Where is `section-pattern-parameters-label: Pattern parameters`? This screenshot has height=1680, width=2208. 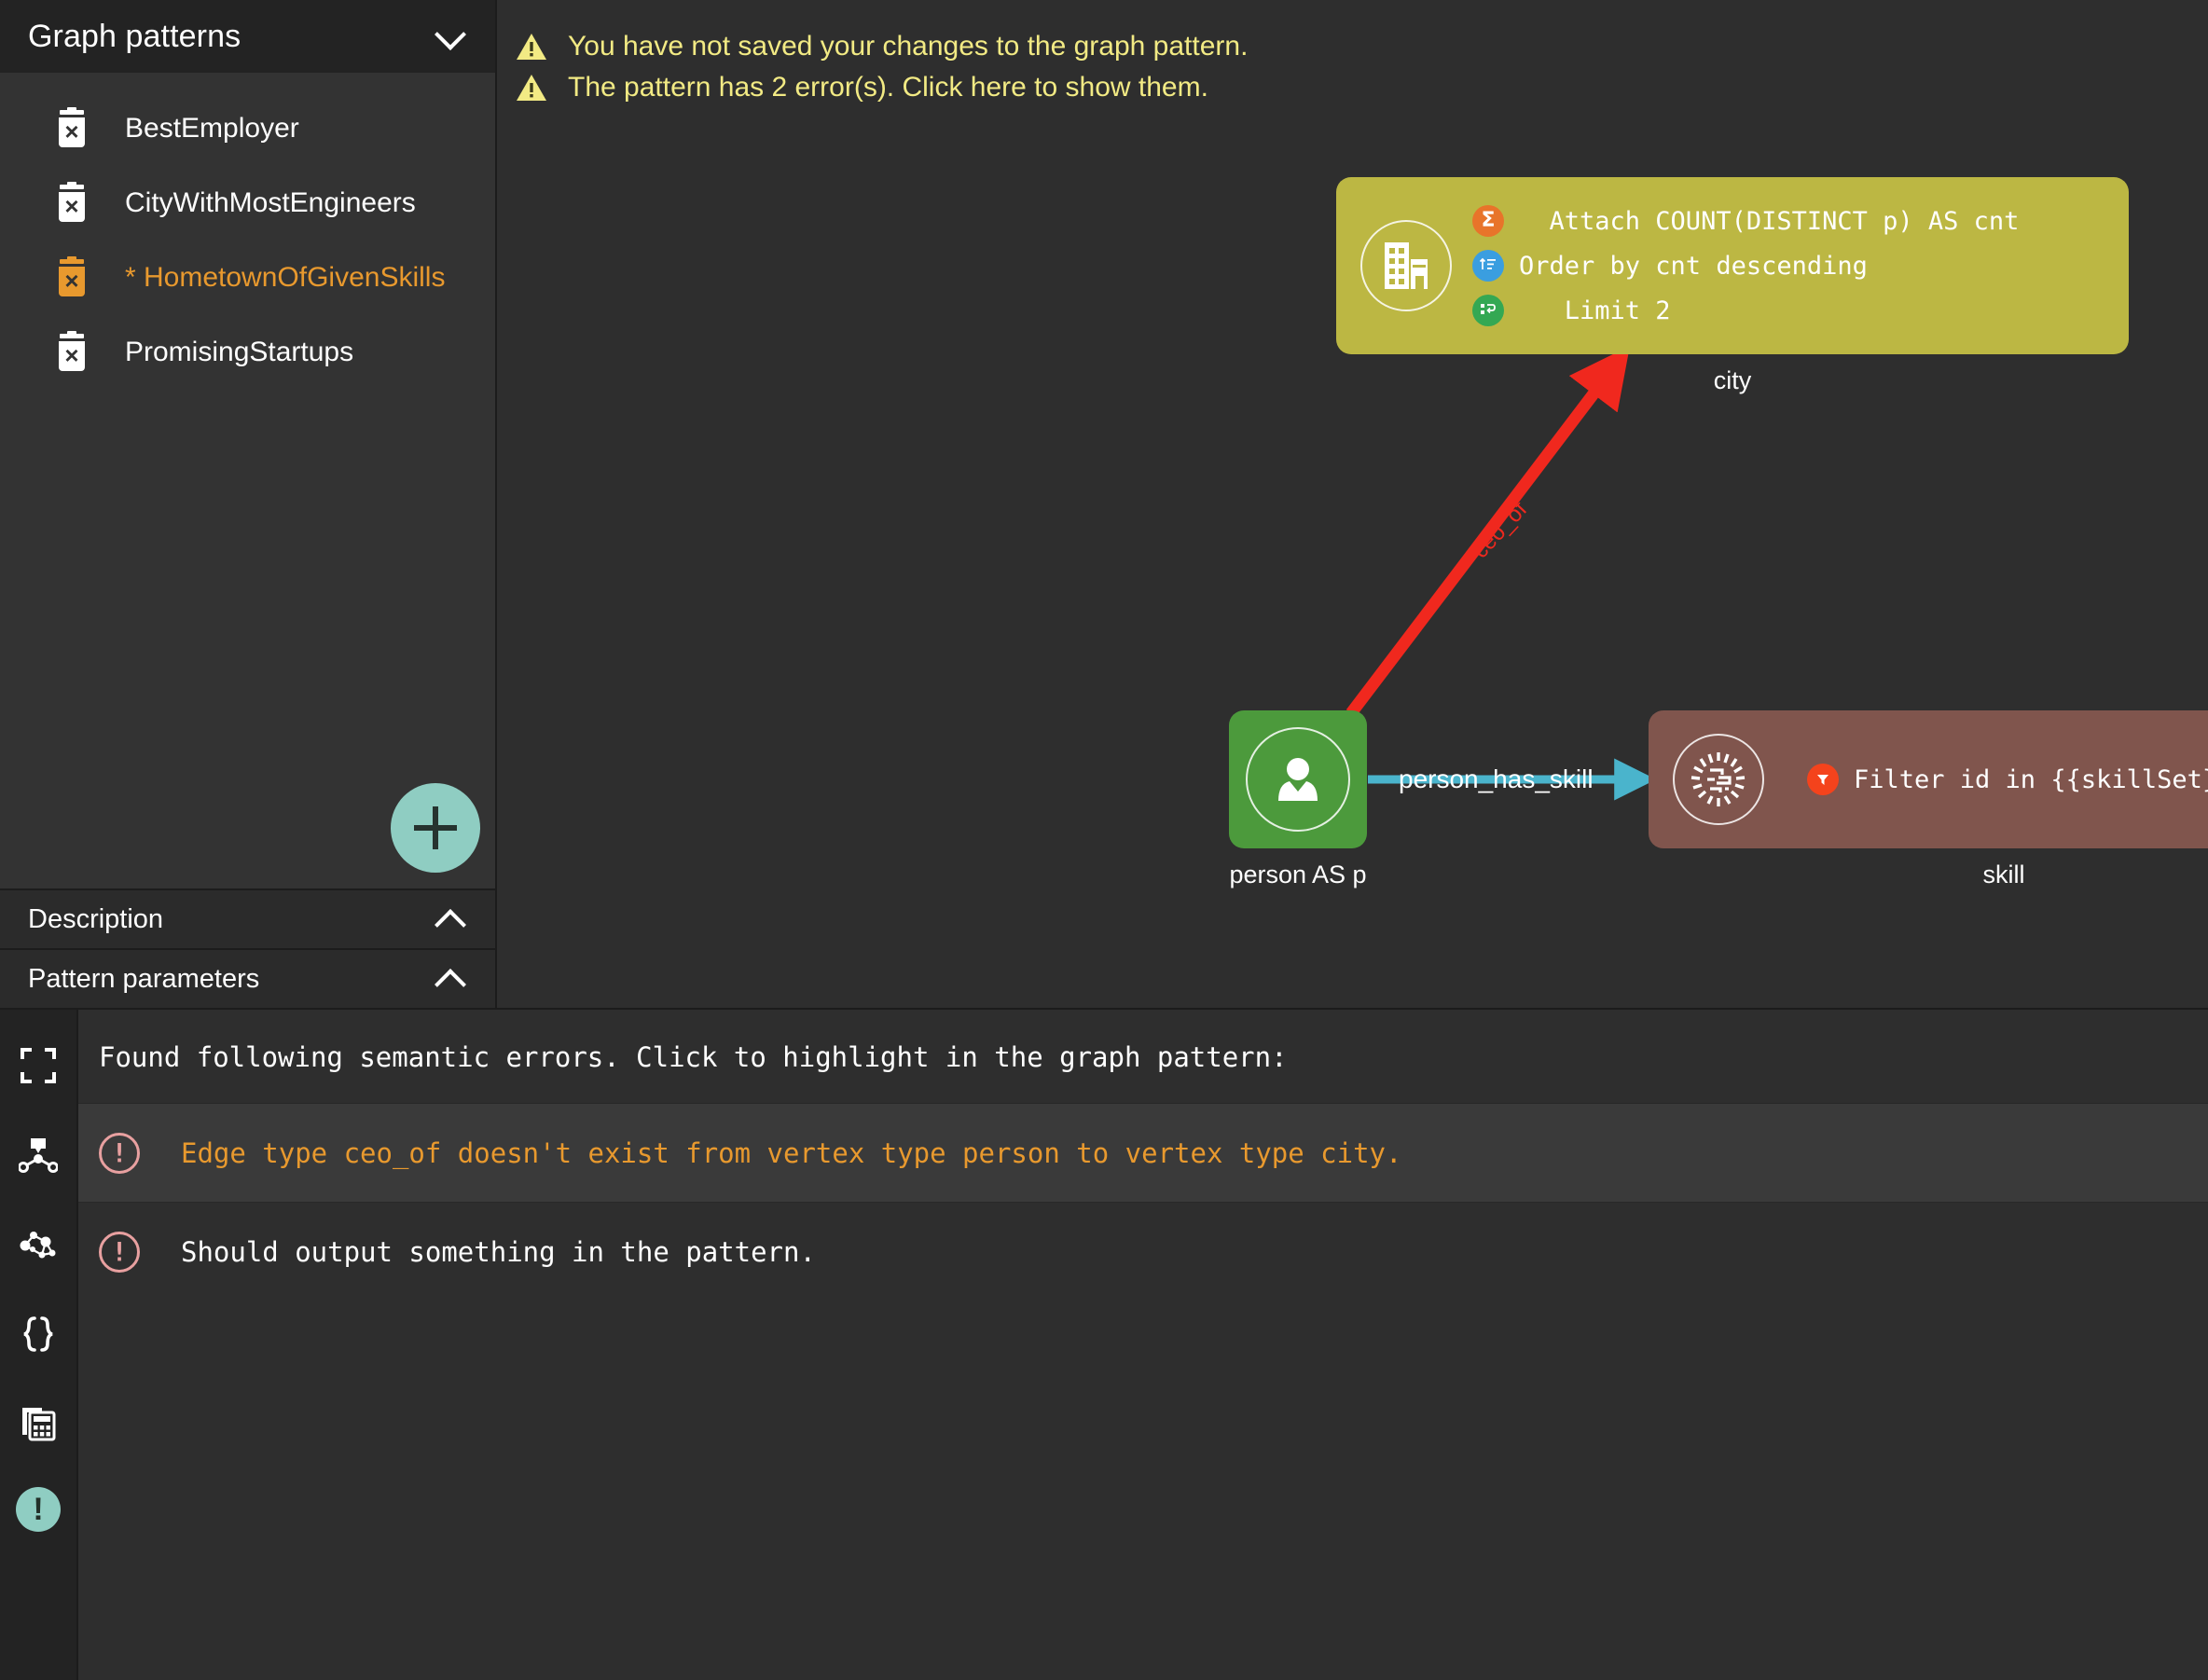 section-pattern-parameters-label: Pattern parameters is located at coordinates (144, 979).